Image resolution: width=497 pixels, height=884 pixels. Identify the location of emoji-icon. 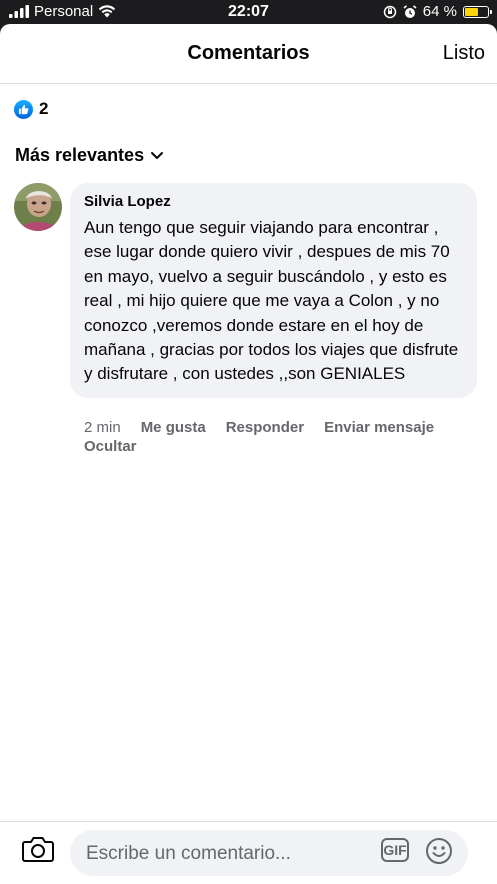
(439, 851).